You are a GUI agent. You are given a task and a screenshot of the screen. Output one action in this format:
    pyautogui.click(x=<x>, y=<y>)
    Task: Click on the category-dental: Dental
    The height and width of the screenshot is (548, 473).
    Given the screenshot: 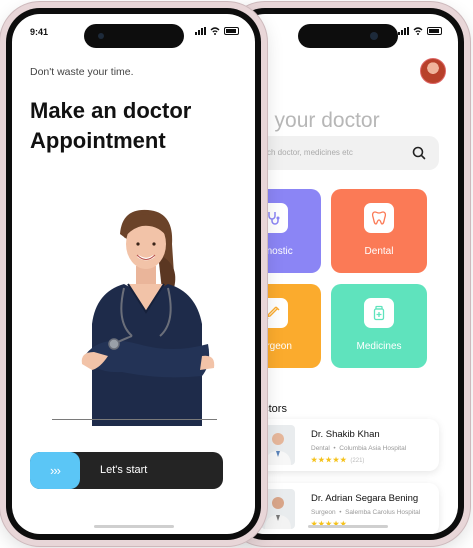 What is the action you would take?
    pyautogui.click(x=379, y=231)
    